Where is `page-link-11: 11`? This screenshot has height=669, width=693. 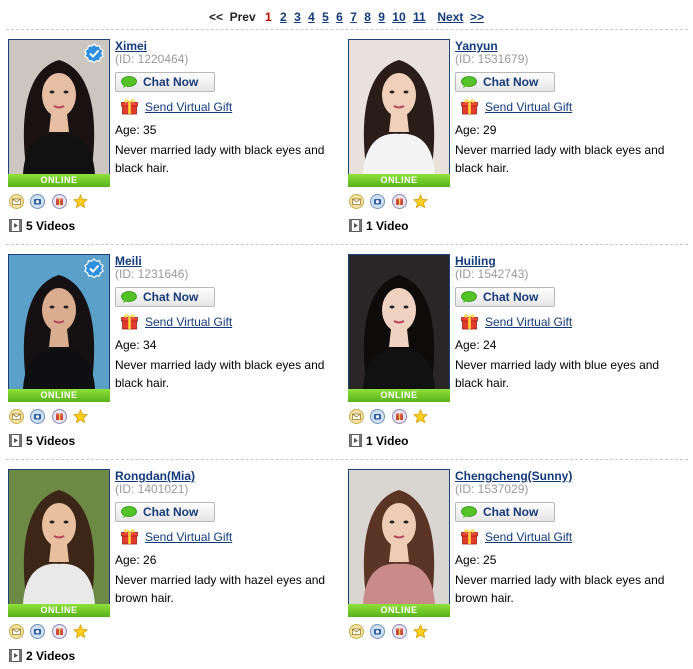
page-link-11: 11 is located at coordinates (419, 17).